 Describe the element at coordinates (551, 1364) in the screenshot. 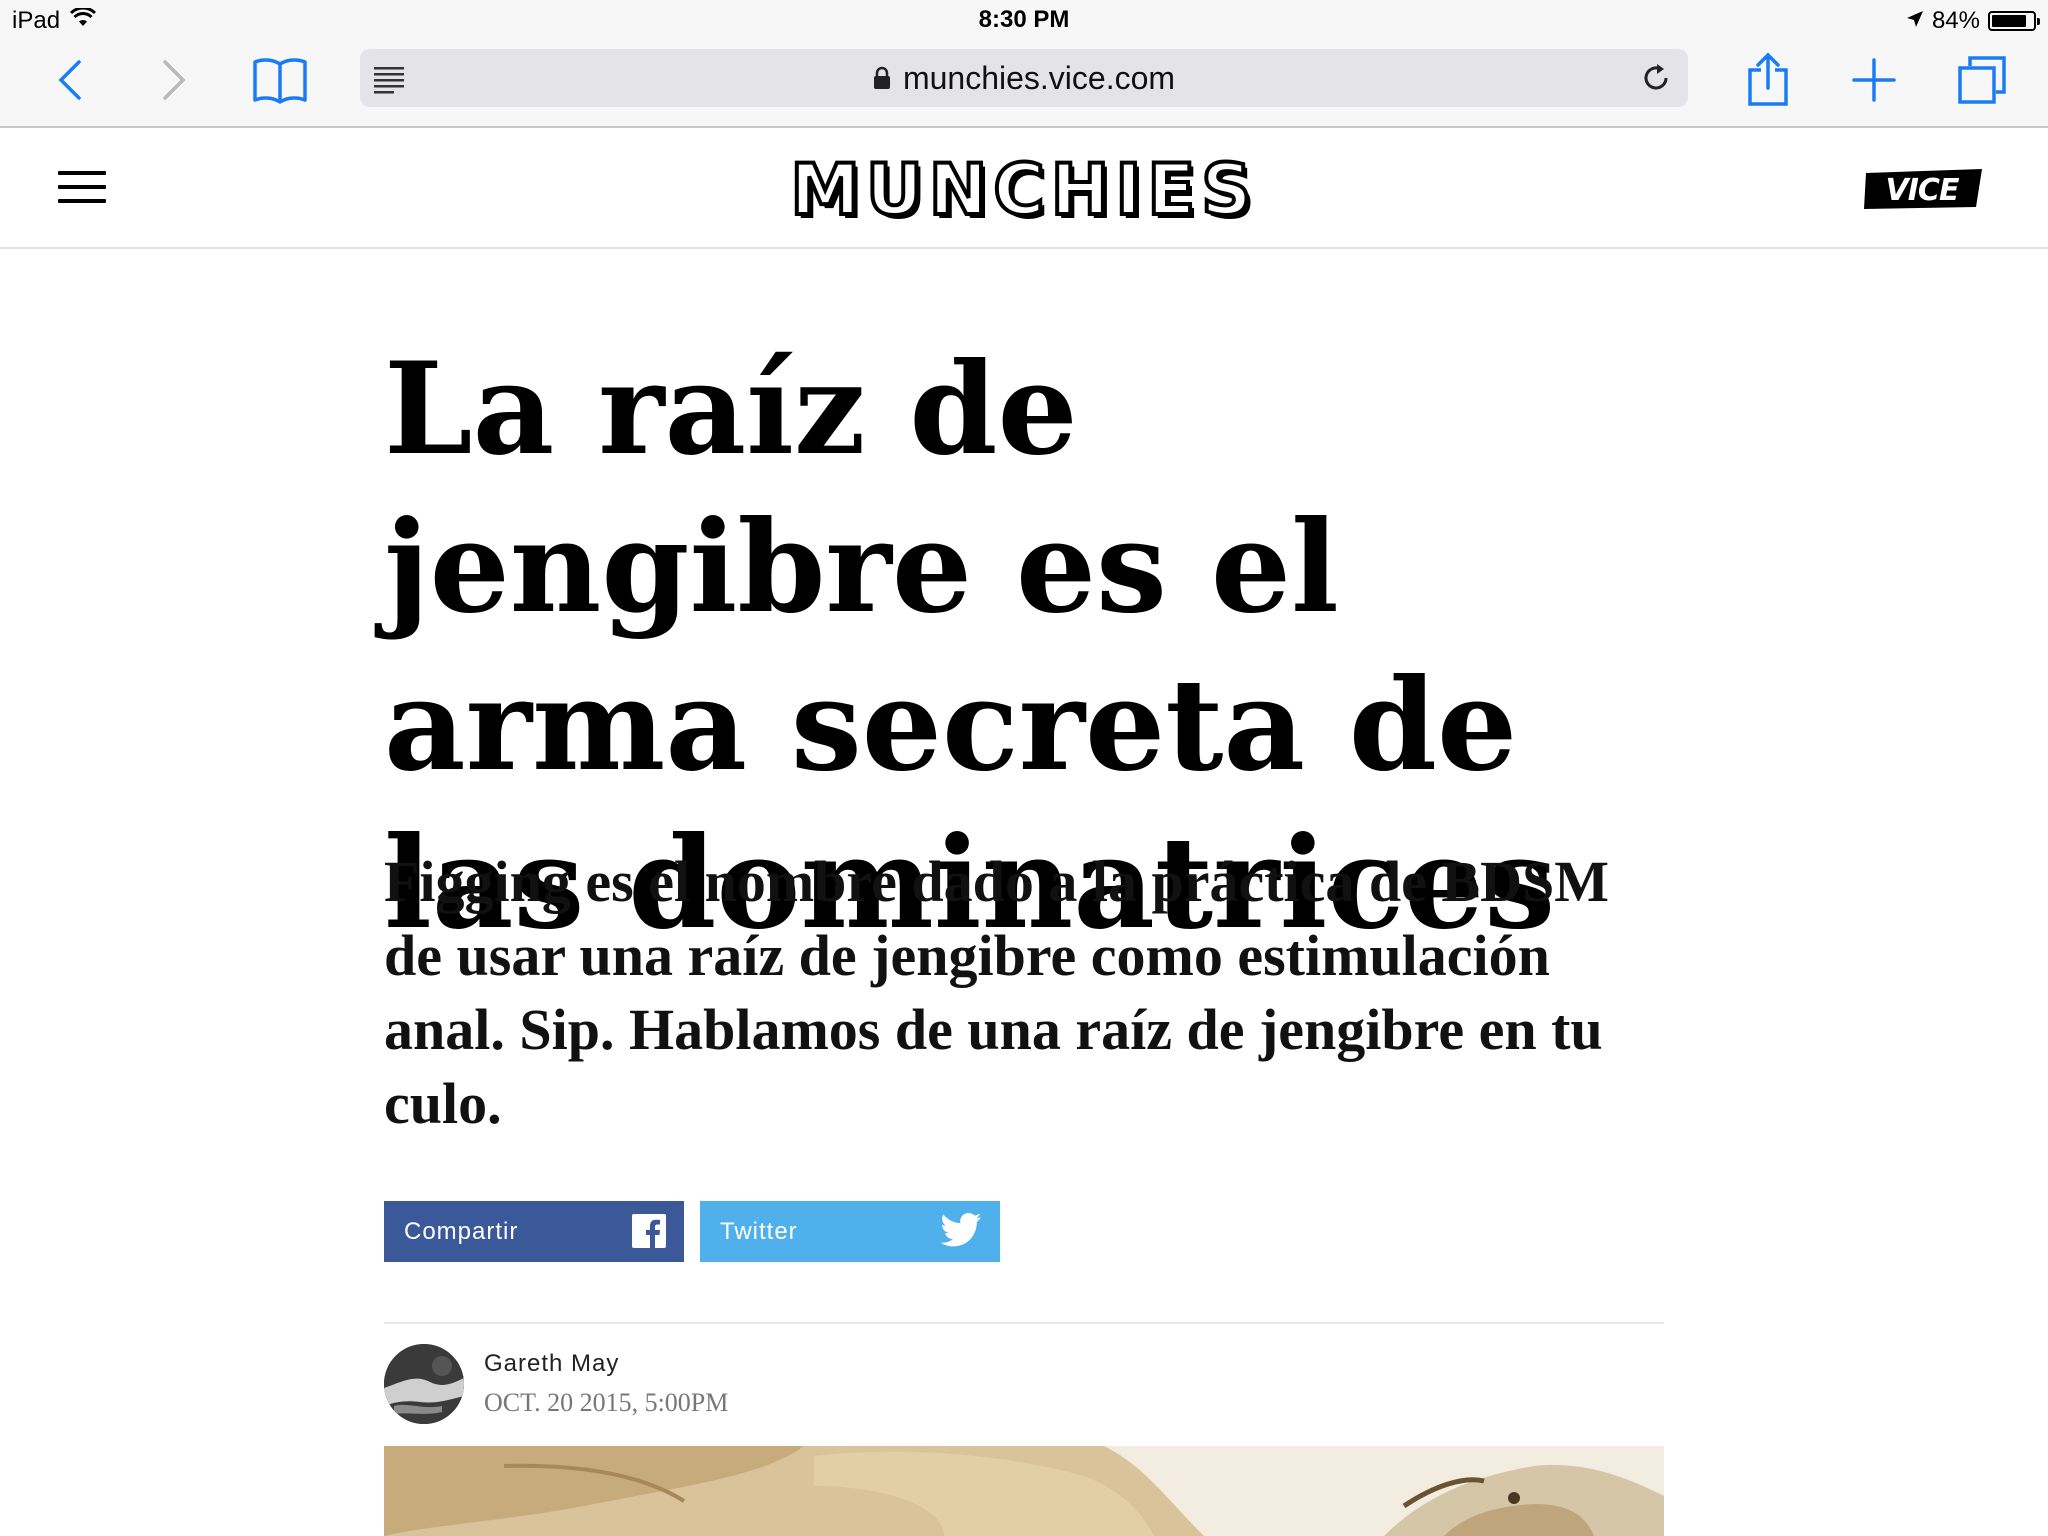

I see `author-name: Gareth May` at that location.